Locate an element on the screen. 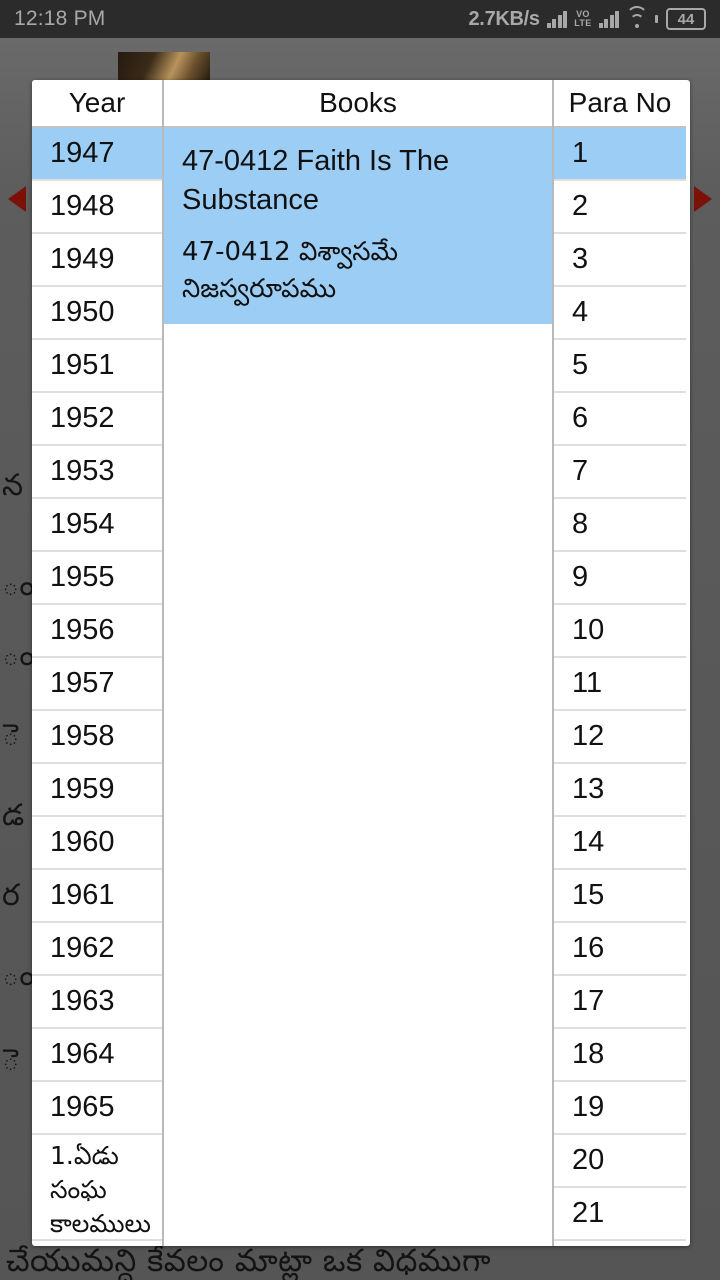 This screenshot has height=1280, width=720. para-column-header: Para No is located at coordinates (620, 104).